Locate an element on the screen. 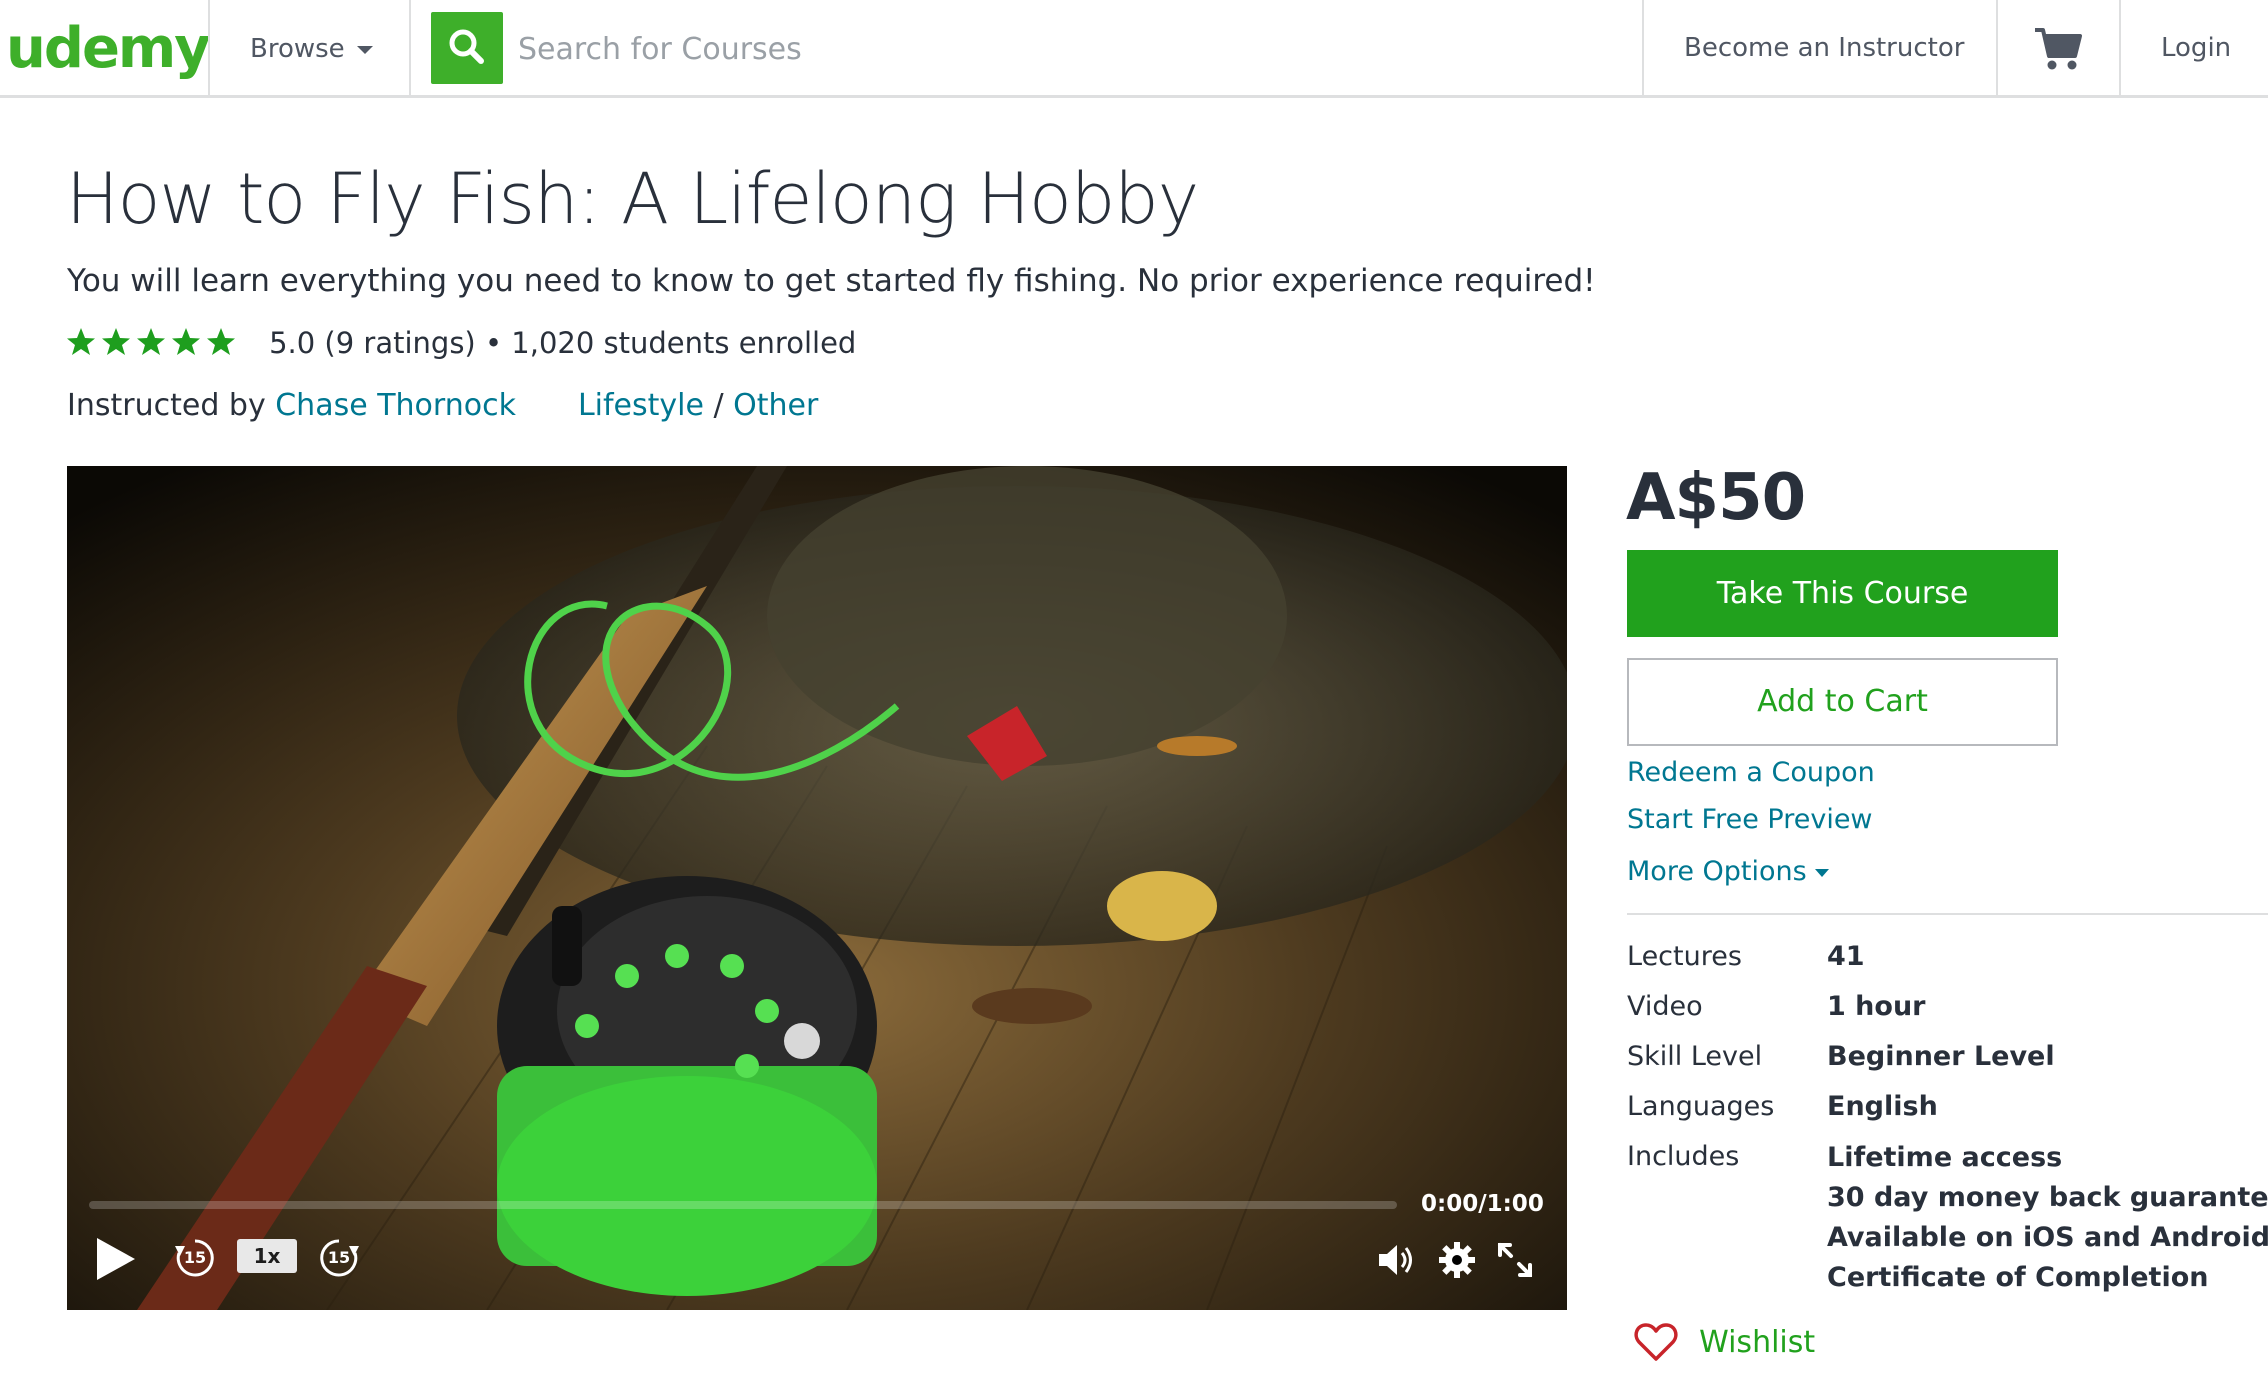  take-this-course-button: Take This Course is located at coordinates (1842, 593).